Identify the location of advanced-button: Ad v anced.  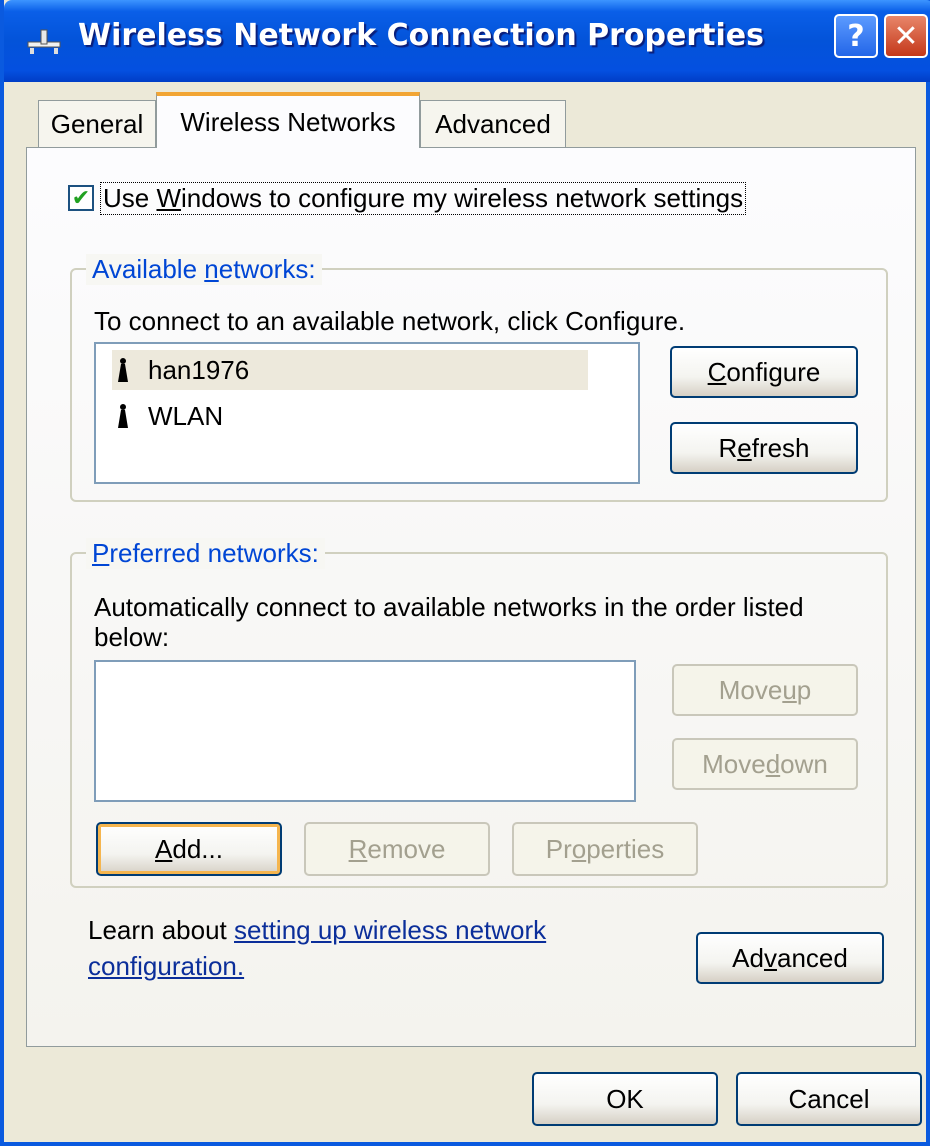
(790, 958).